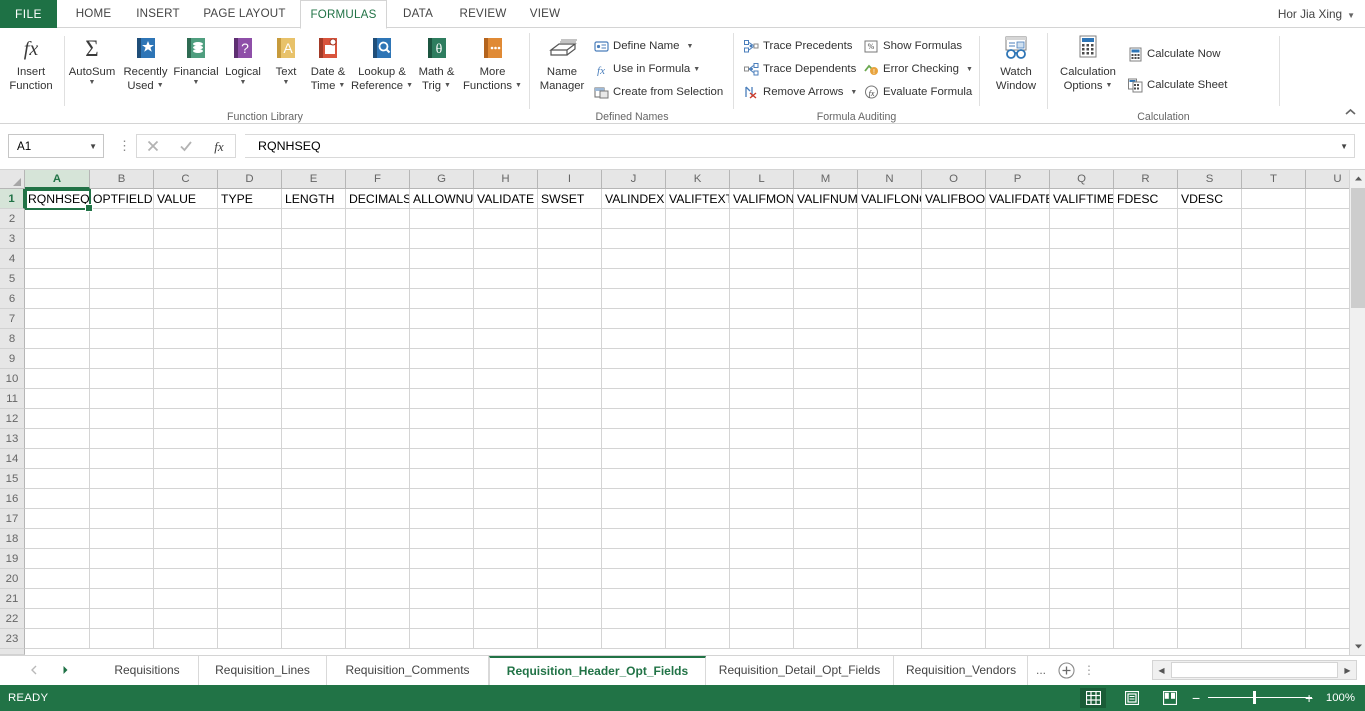 The height and width of the screenshot is (711, 1365). Describe the element at coordinates (250, 399) in the screenshot. I see `cell-D11` at that location.